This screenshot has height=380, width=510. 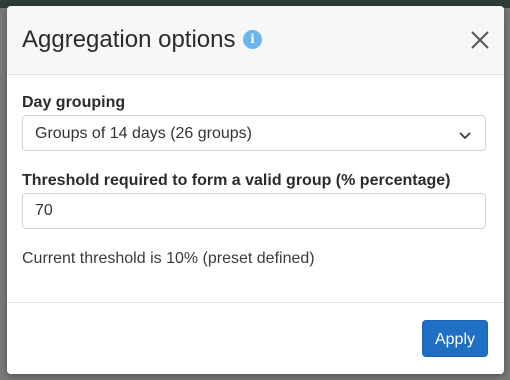 What do you see at coordinates (254, 211) in the screenshot?
I see `threshold-input` at bounding box center [254, 211].